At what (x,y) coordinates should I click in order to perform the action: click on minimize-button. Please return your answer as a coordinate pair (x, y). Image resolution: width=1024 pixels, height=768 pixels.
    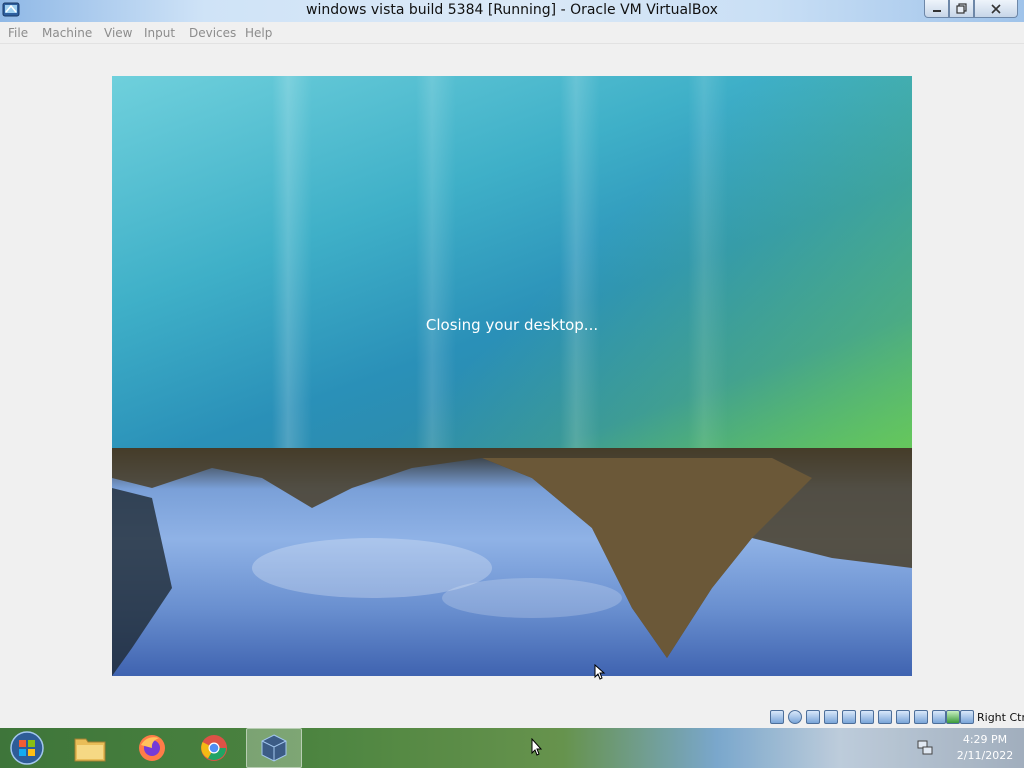
    Looking at the image, I should click on (936, 9).